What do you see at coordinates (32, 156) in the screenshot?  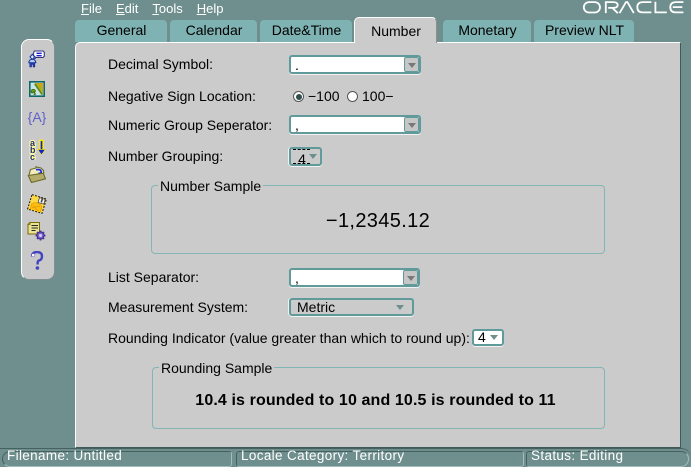 I see `svg-text: c` at bounding box center [32, 156].